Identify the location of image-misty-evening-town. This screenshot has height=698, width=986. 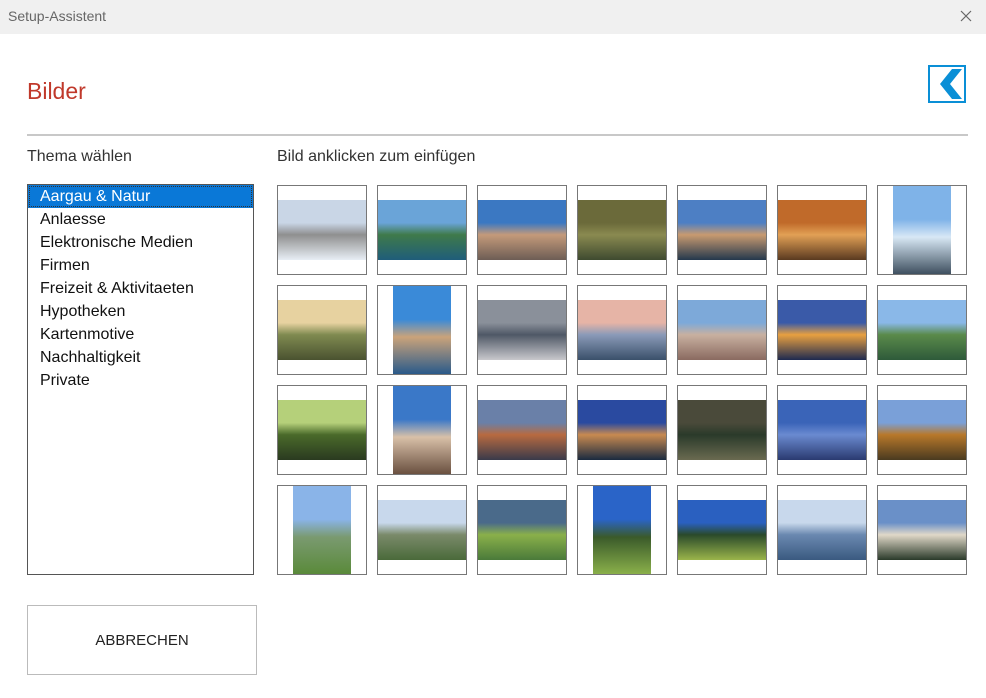
(522, 430).